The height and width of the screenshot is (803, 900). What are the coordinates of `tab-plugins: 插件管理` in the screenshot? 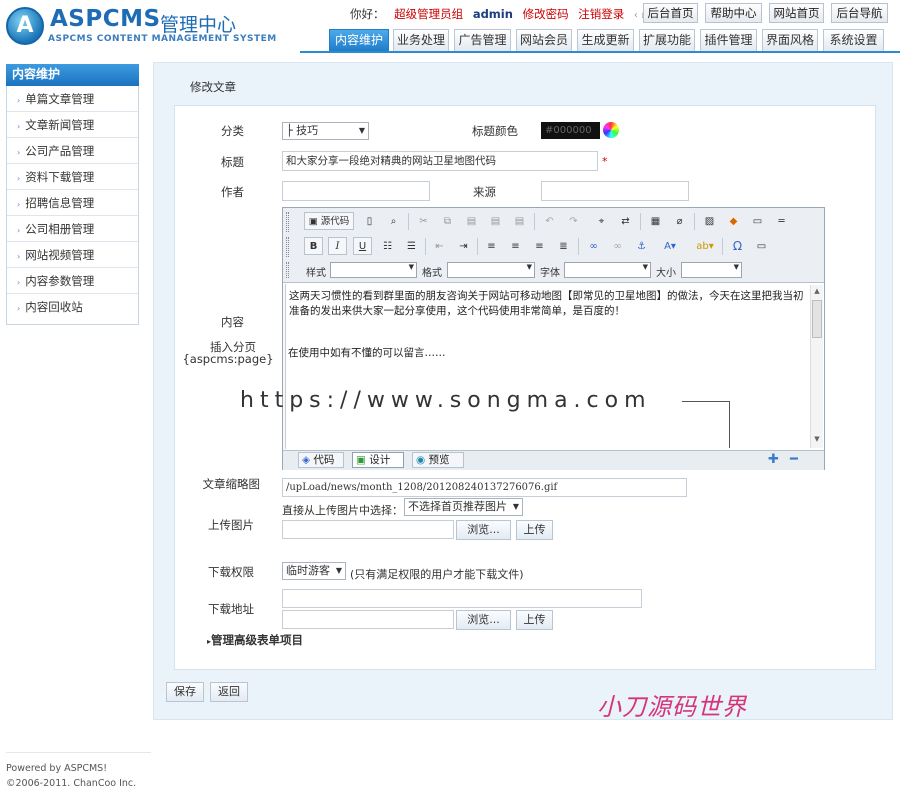 It's located at (728, 40).